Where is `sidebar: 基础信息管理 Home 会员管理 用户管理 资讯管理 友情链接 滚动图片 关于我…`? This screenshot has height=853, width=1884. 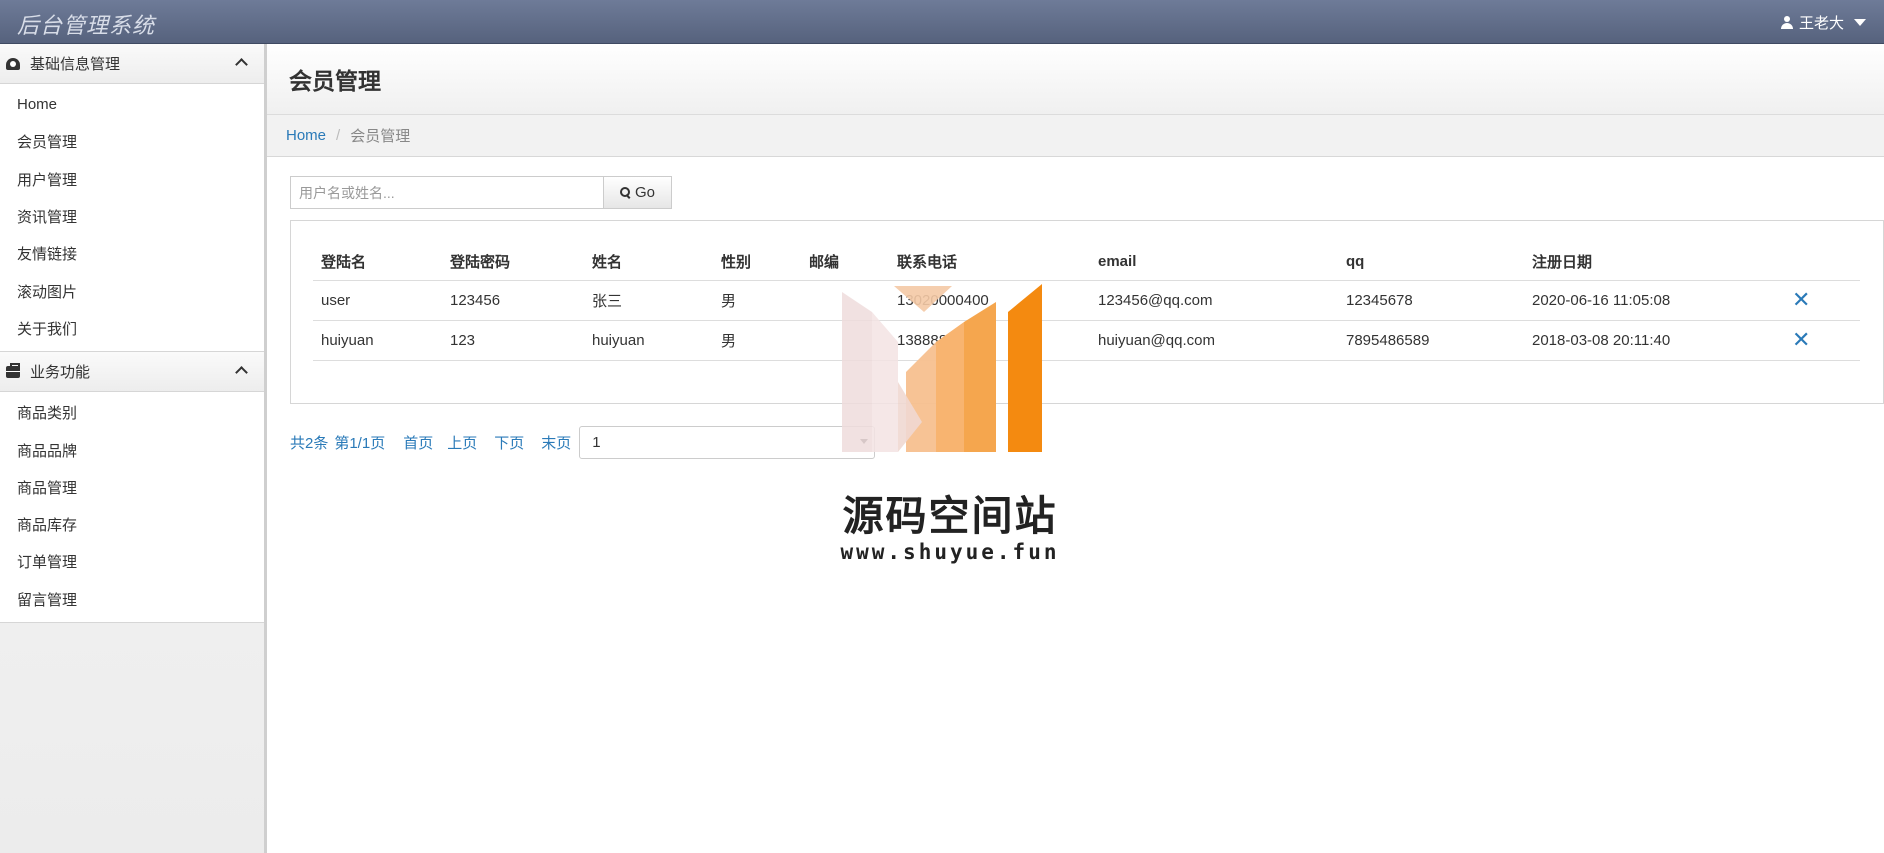 sidebar: 基础信息管理 Home 会员管理 用户管理 资讯管理 友情链接 滚动图片 关于我… is located at coordinates (133, 448).